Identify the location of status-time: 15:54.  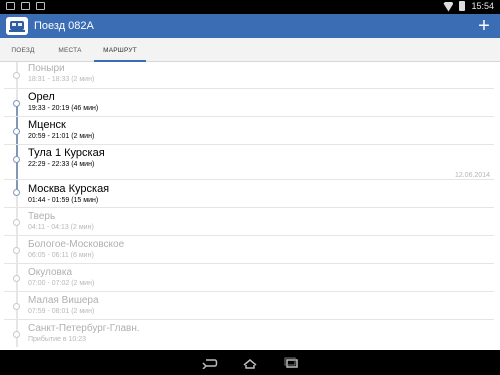
(482, 6).